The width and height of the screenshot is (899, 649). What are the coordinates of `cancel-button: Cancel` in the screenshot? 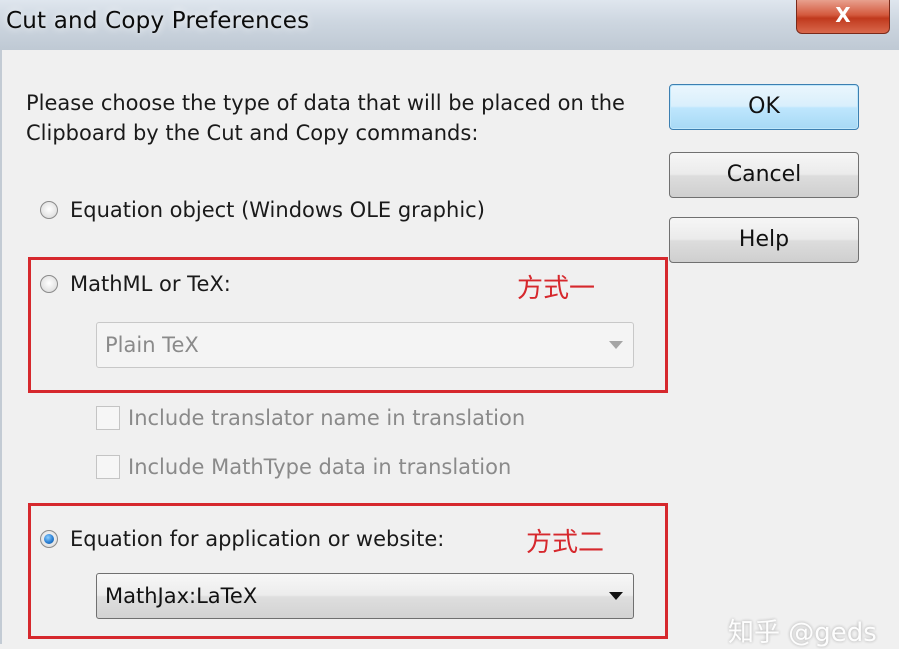 It's located at (764, 175).